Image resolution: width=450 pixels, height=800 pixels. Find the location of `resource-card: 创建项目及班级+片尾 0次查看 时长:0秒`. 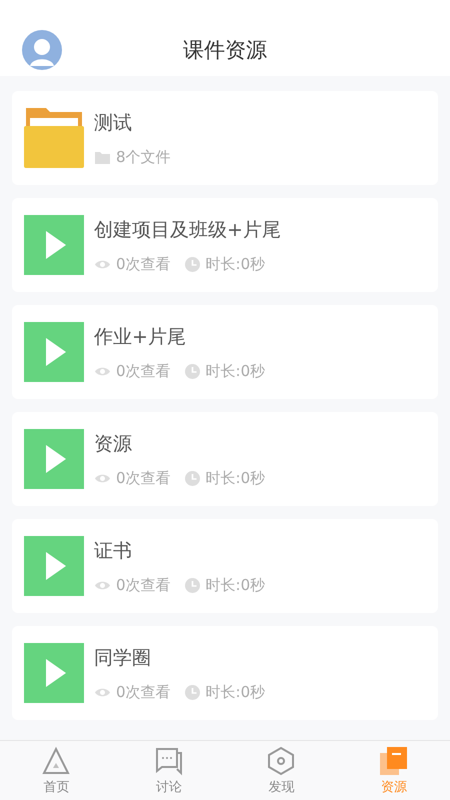

resource-card: 创建项目及班级+片尾 0次查看 时长:0秒 is located at coordinates (225, 245).